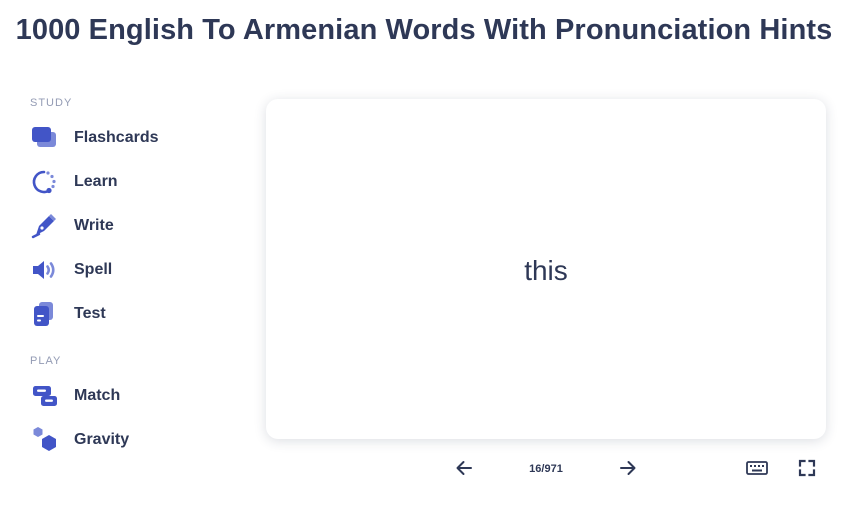  What do you see at coordinates (130, 396) in the screenshot?
I see `sidebar-item-match: Match` at bounding box center [130, 396].